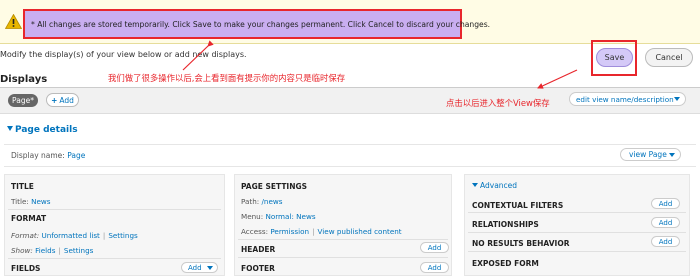 The height and width of the screenshot is (276, 700). What do you see at coordinates (78, 250) in the screenshot?
I see `show-settings-link: Settings` at bounding box center [78, 250].